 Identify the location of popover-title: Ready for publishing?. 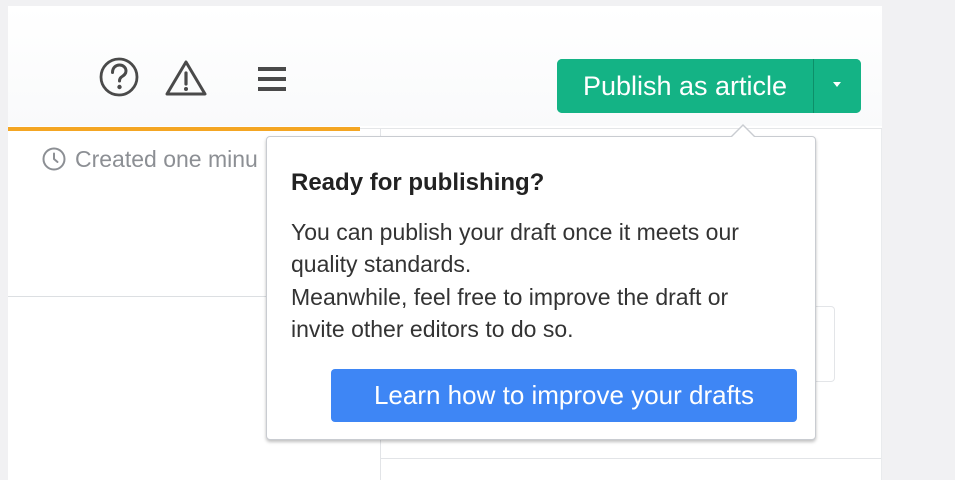
(418, 182).